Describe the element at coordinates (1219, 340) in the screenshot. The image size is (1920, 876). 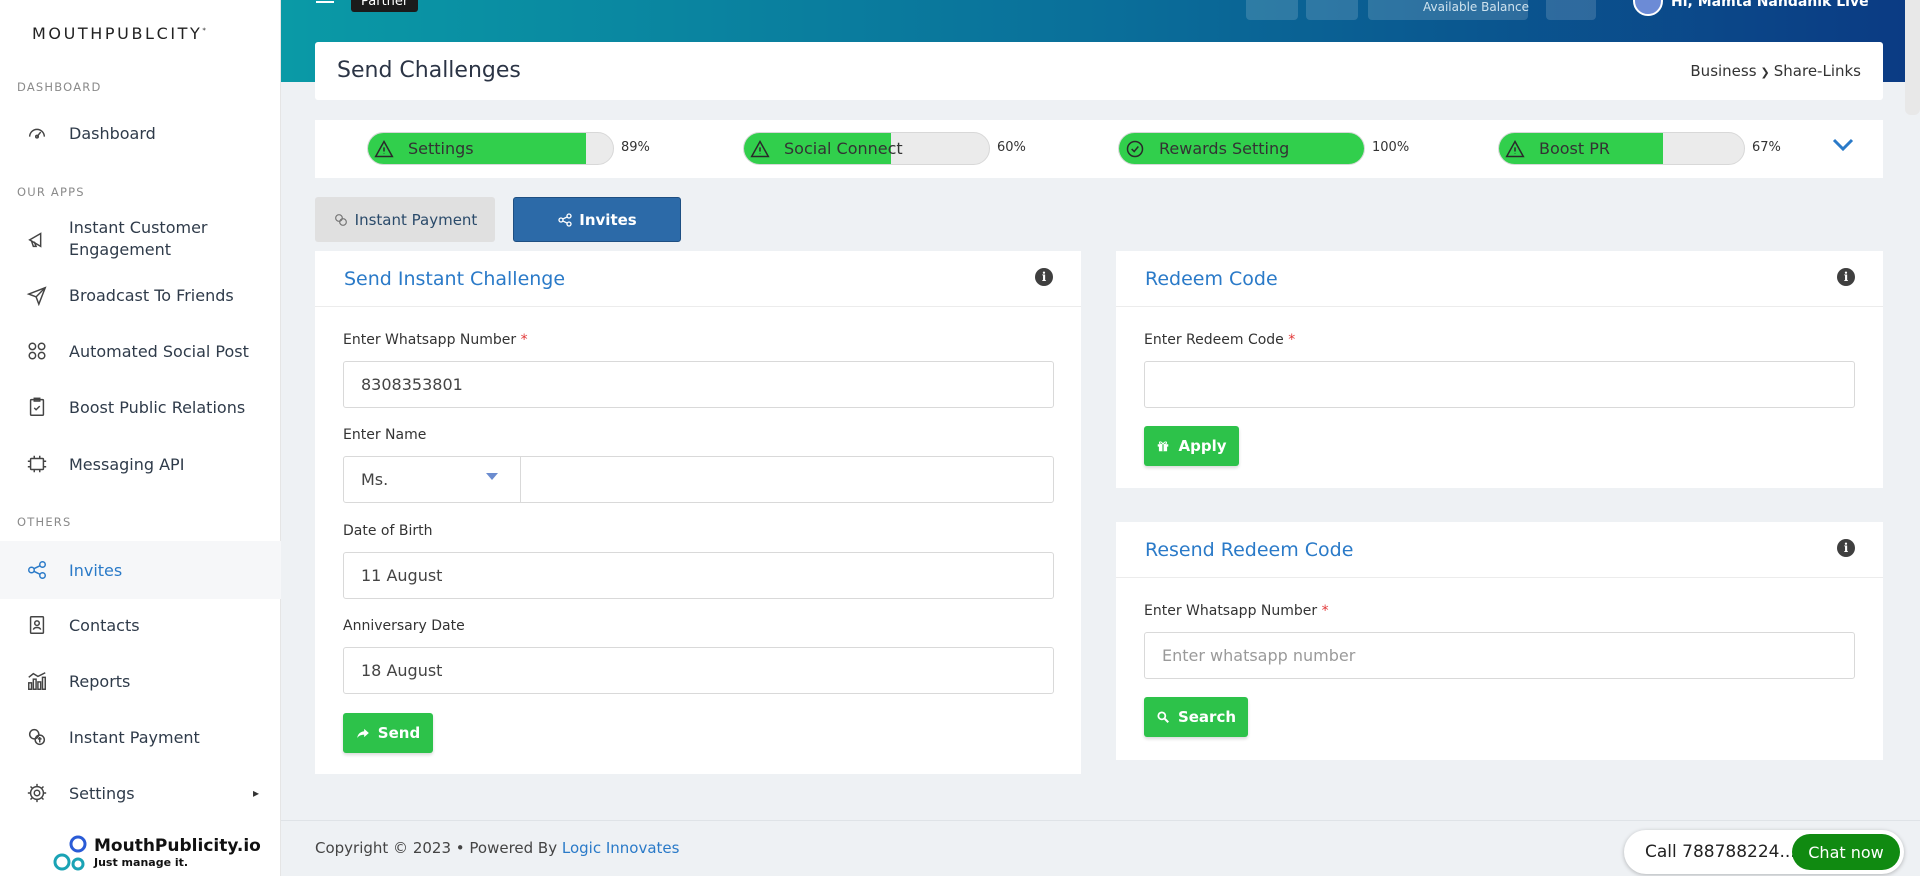
I see `redeem-code-label: Enter Redeem Code *` at that location.